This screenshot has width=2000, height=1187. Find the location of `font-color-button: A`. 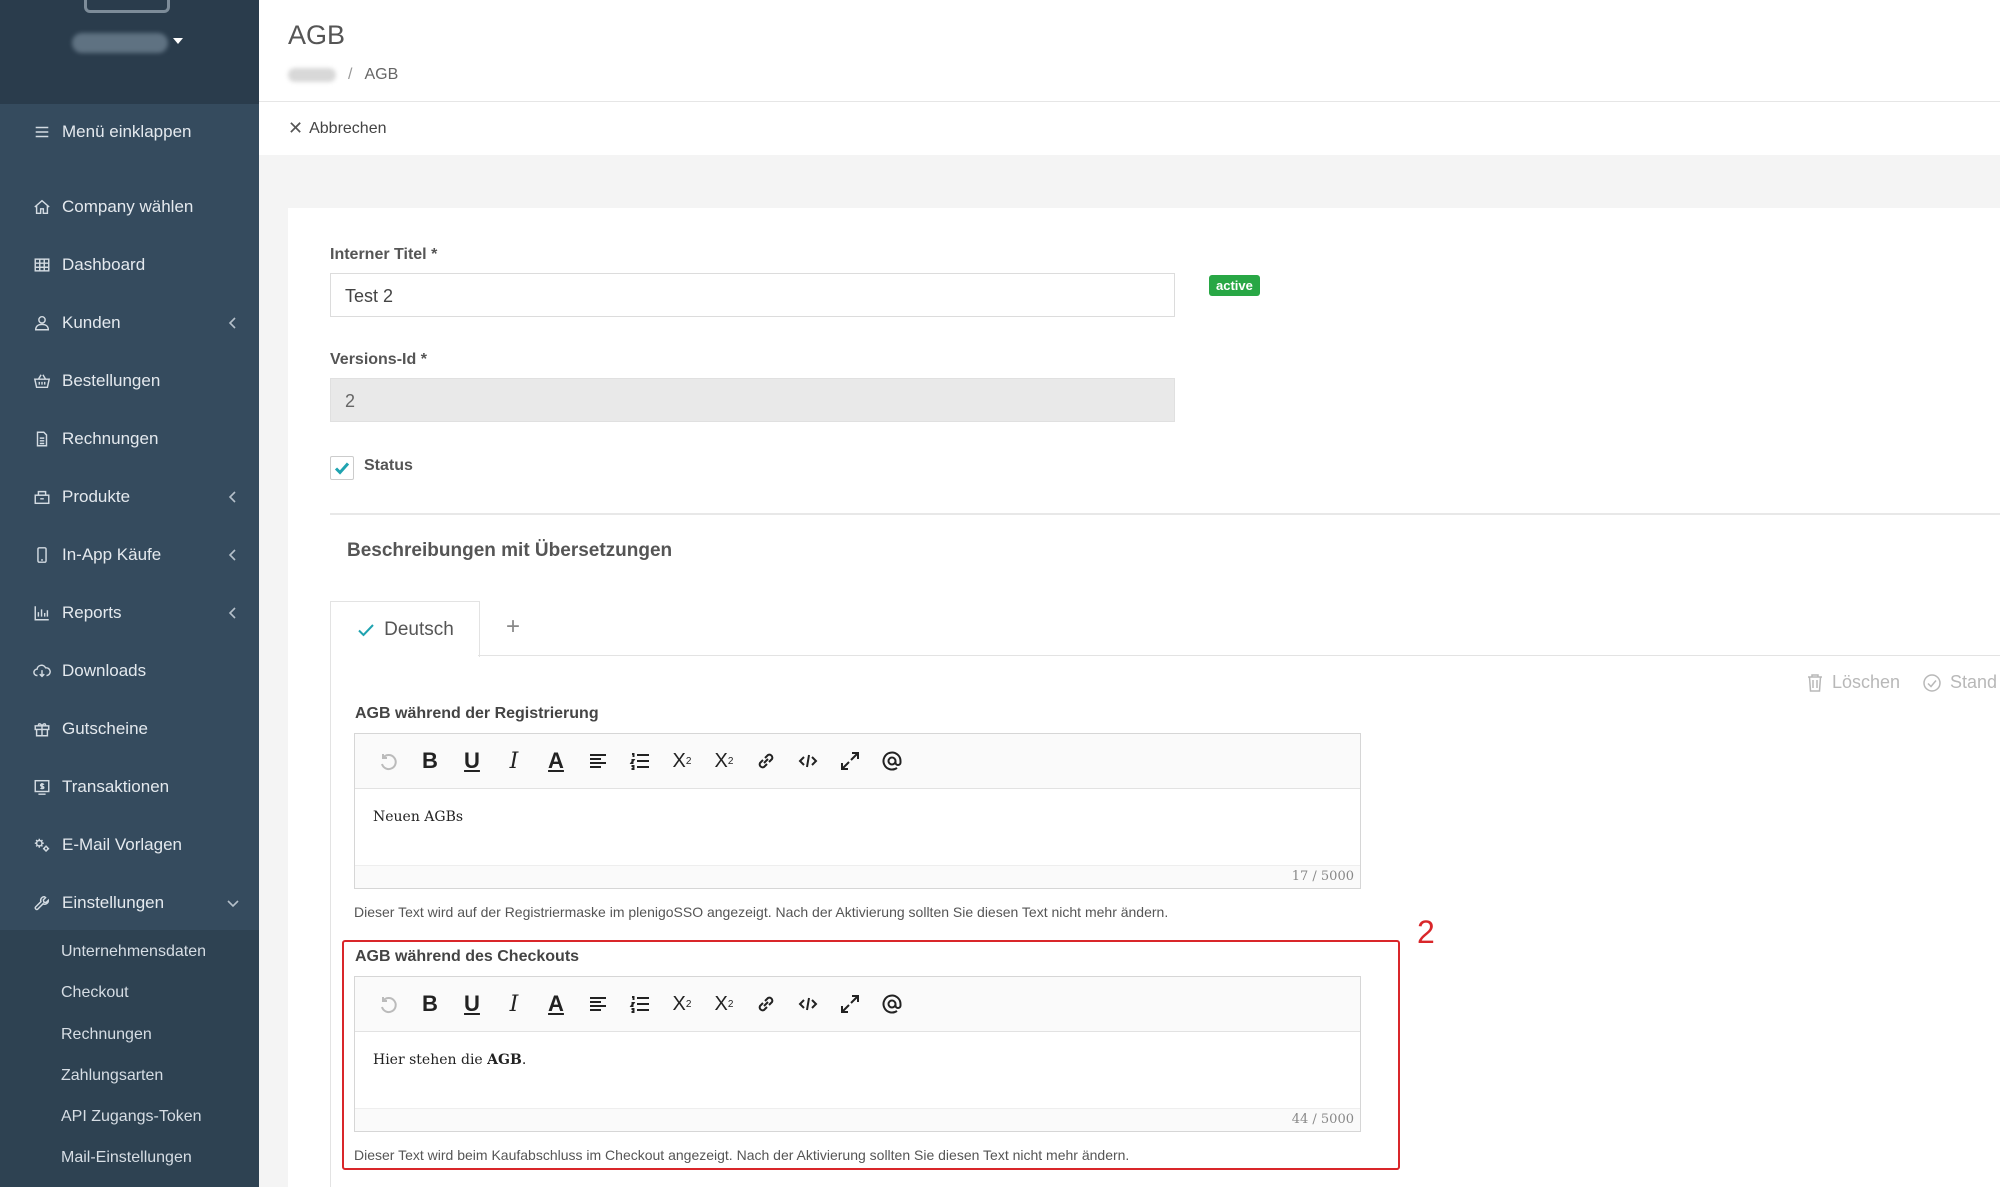

font-color-button: A is located at coordinates (556, 761).